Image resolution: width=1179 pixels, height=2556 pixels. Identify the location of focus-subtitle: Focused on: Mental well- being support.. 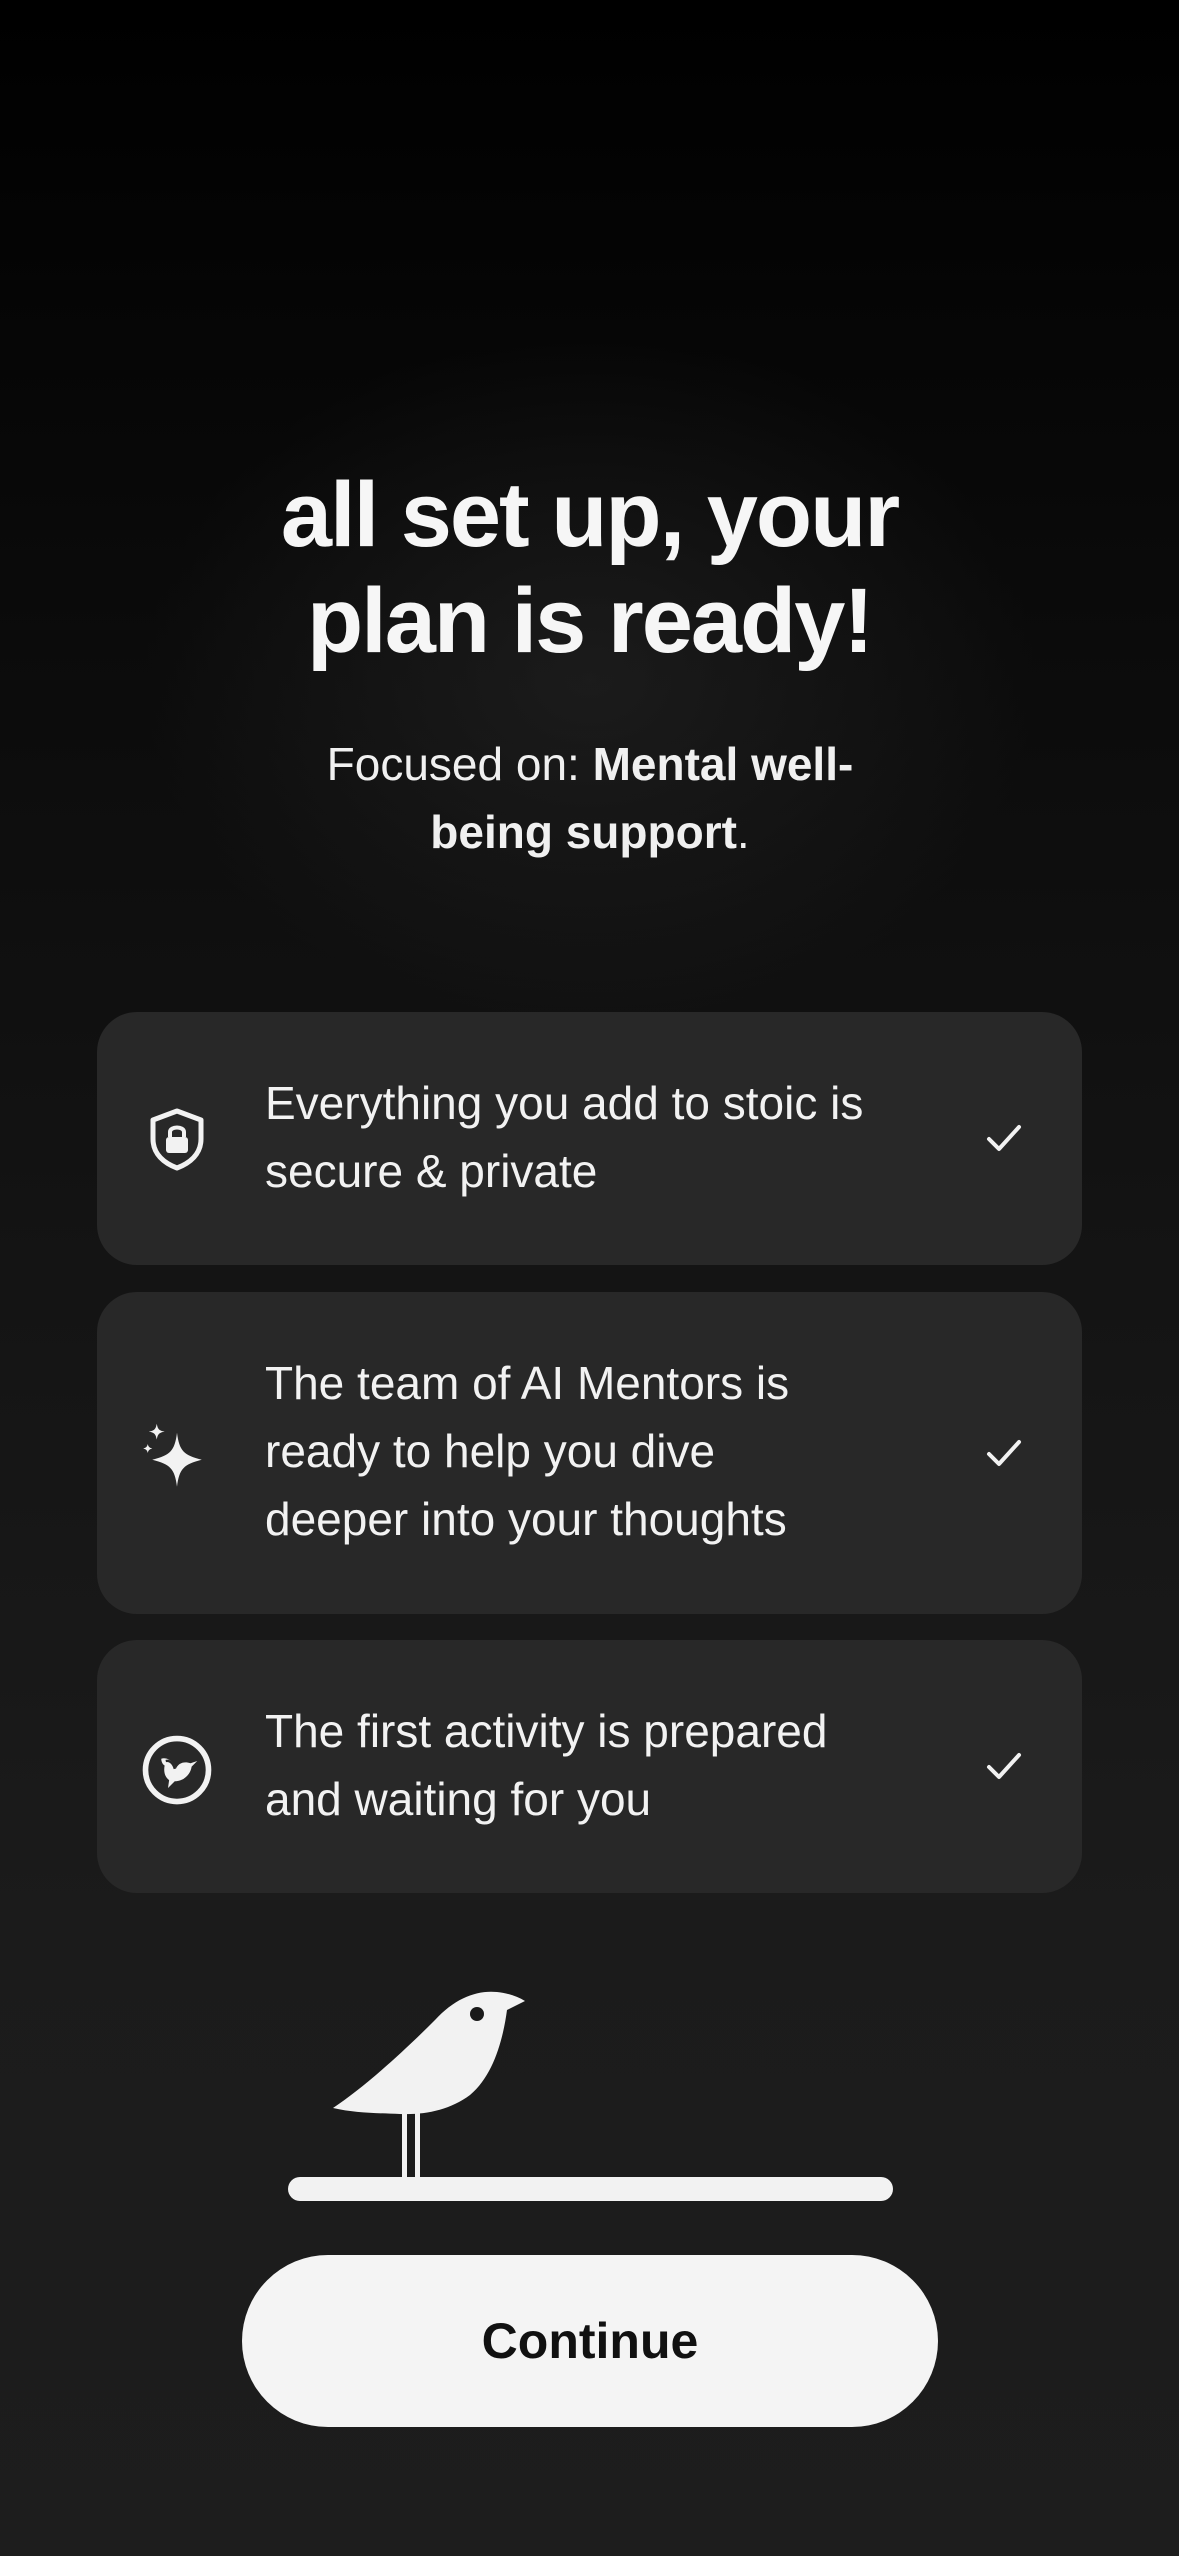
(590, 798).